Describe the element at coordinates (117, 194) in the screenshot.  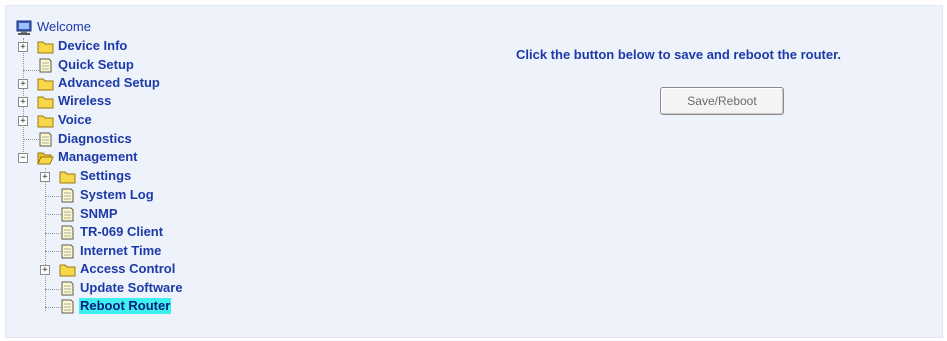
I see `tree-item-label: System Log` at that location.